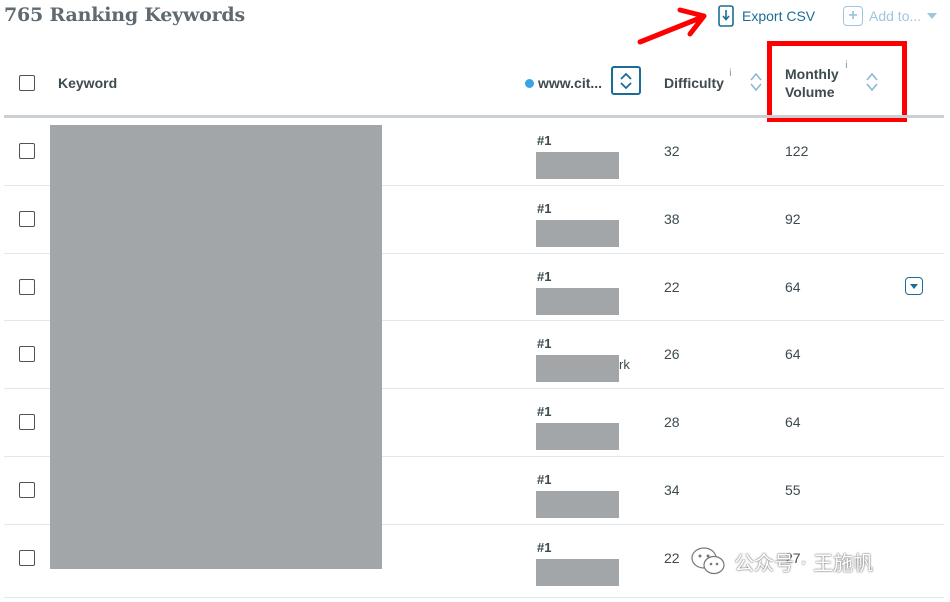  Describe the element at coordinates (672, 422) in the screenshot. I see `difficulty-value: 28` at that location.